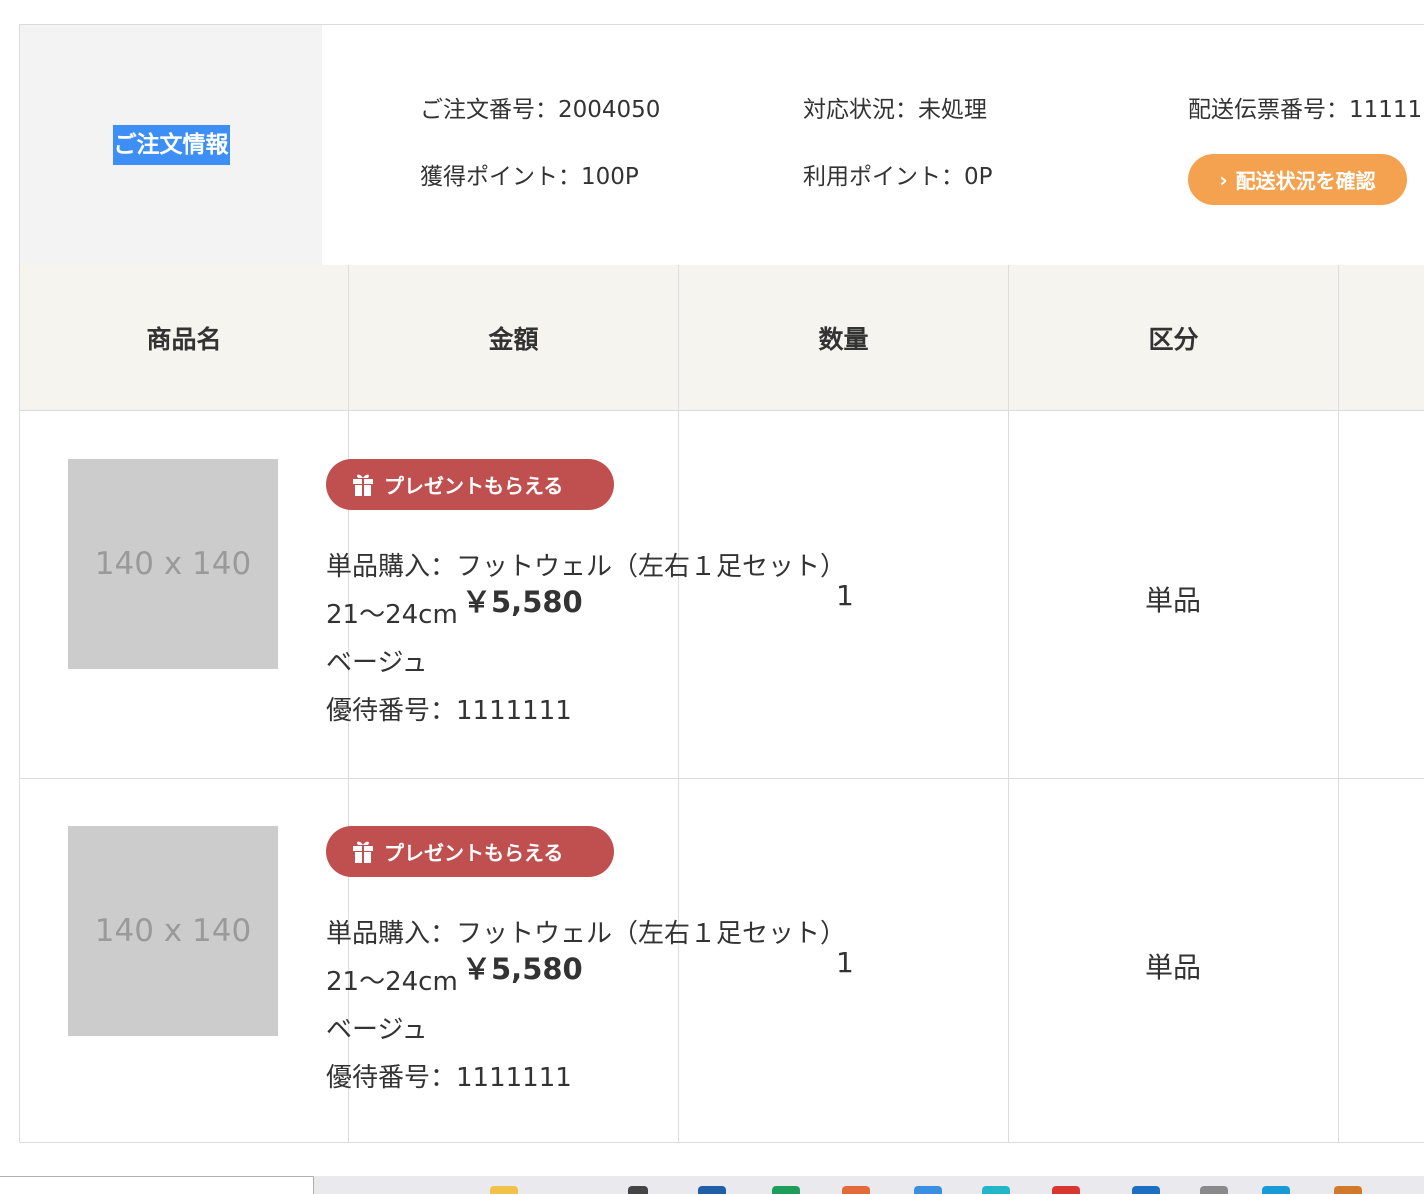  Describe the element at coordinates (712, 1185) in the screenshot. I see `taskbar` at that location.